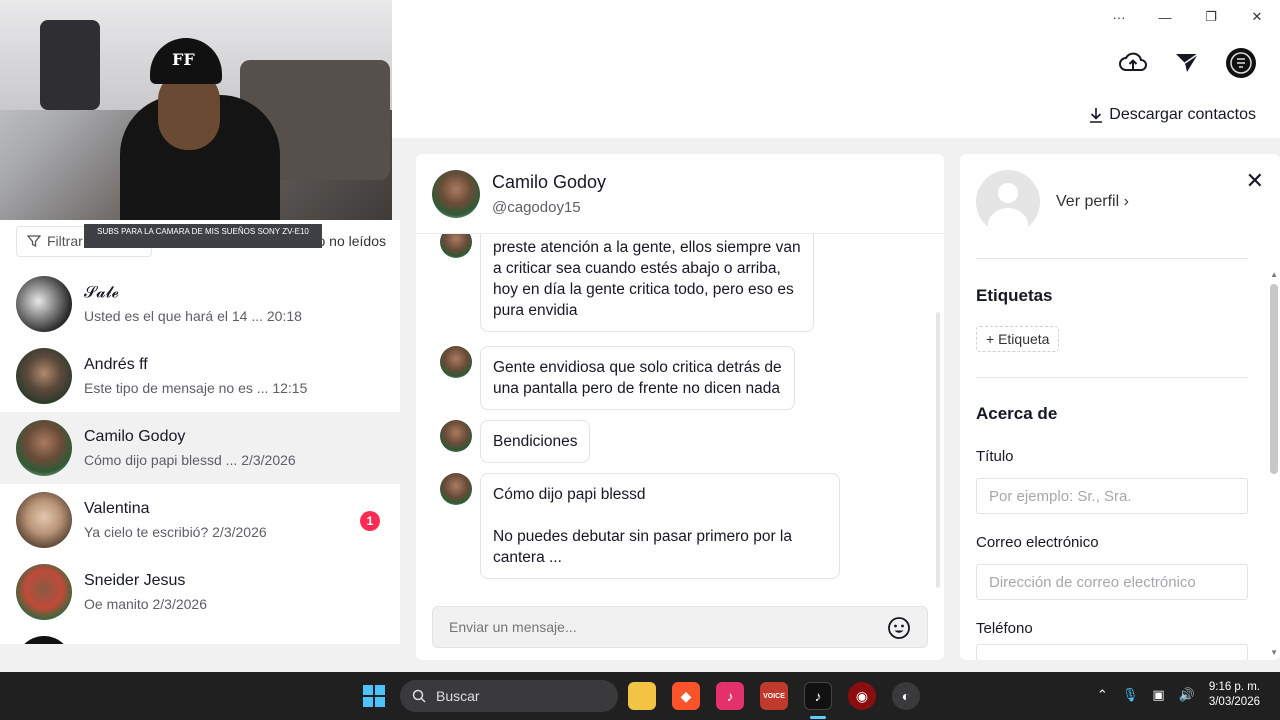 This screenshot has height=720, width=1280. Describe the element at coordinates (1133, 63) in the screenshot. I see `upload-cloud-icon` at that location.